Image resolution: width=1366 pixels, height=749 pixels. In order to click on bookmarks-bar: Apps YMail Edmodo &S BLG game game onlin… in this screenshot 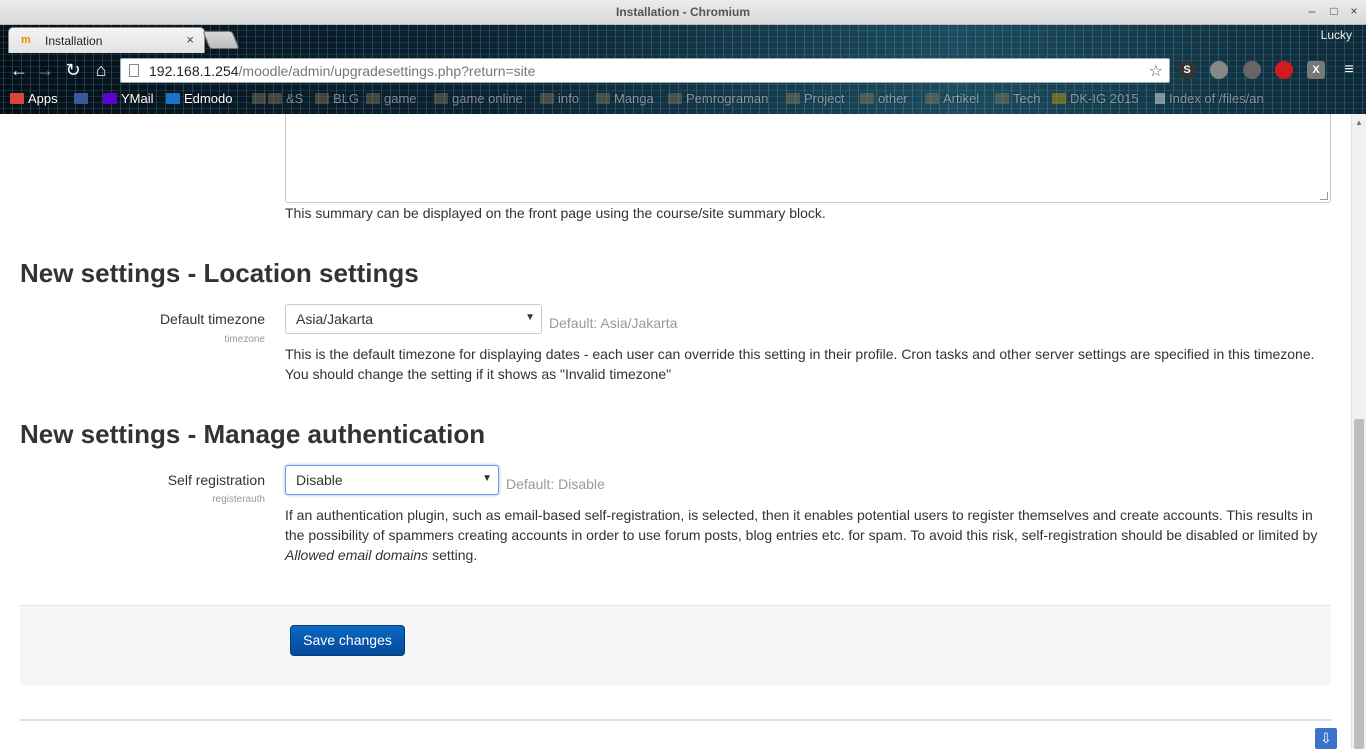, I will do `click(683, 99)`.